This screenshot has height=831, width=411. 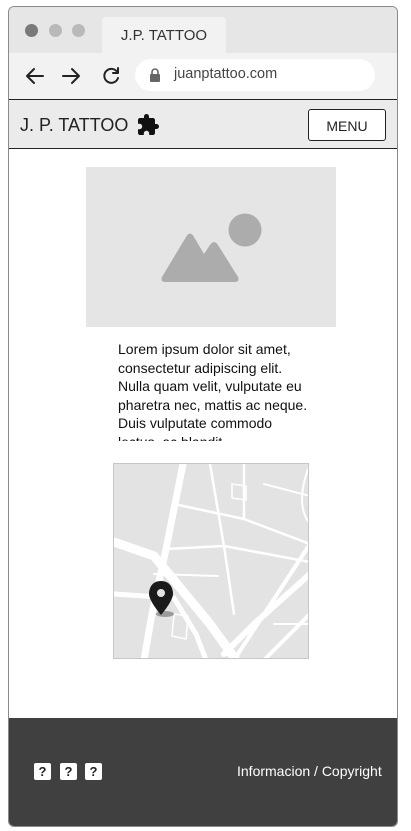 What do you see at coordinates (42, 771) in the screenshot?
I see `social-icon-1: ?` at bounding box center [42, 771].